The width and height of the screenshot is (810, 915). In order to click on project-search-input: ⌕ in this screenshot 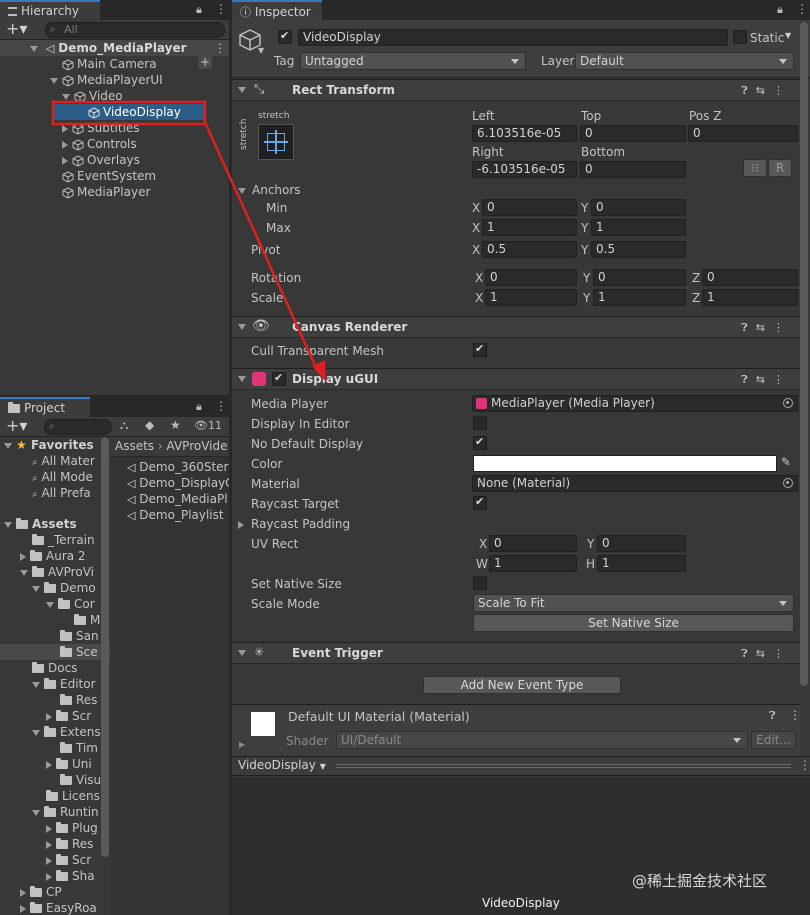, I will do `click(78, 427)`.